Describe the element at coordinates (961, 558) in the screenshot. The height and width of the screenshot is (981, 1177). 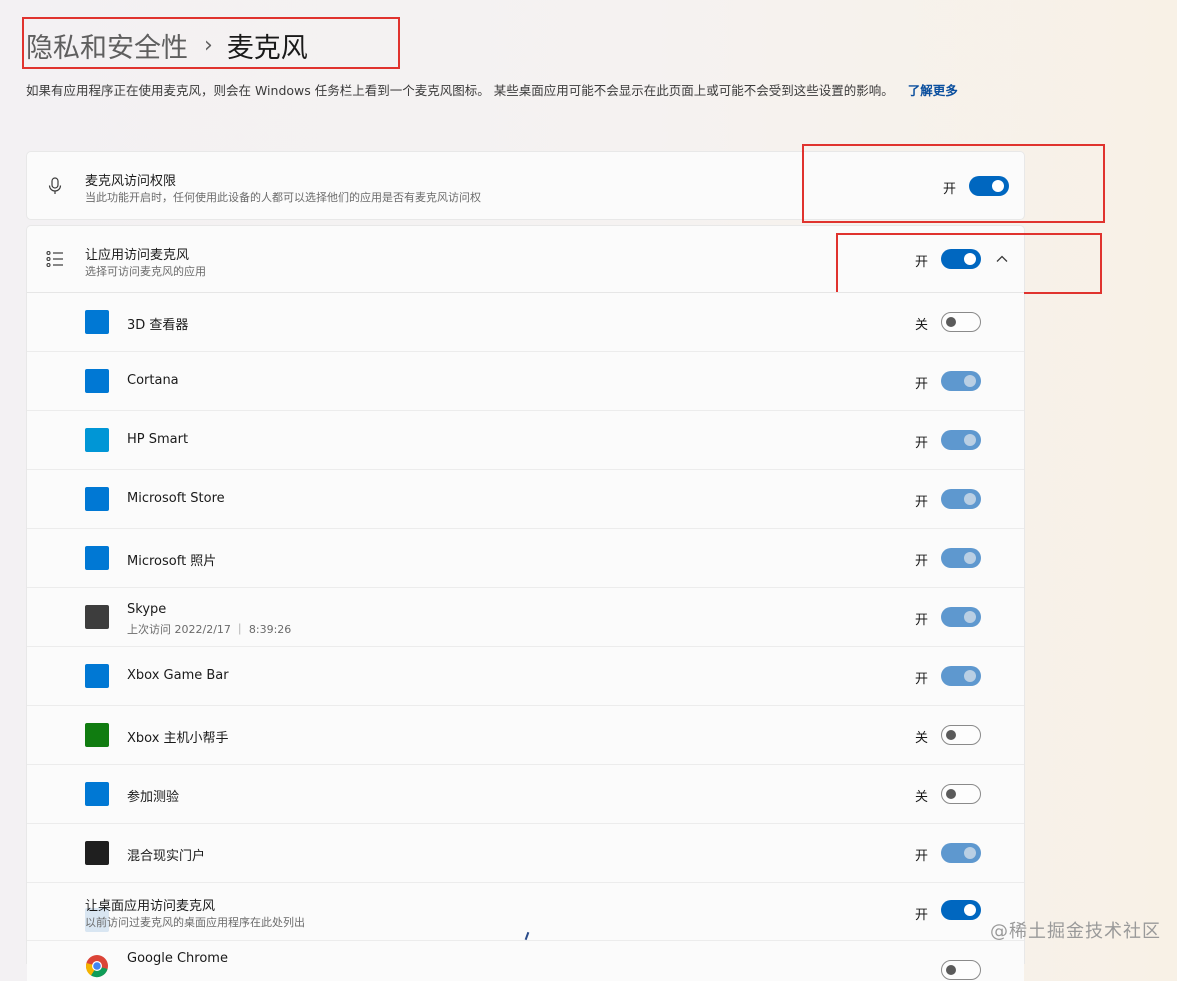
I see `app-toggle-microsoft-photos` at that location.